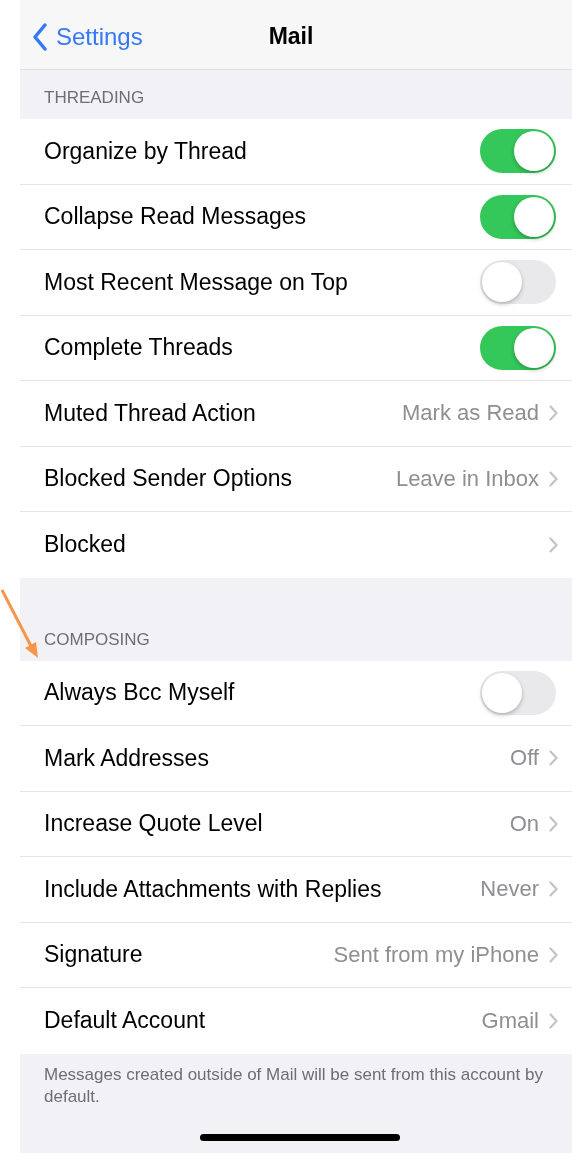  I want to click on settings-row: Include Attachments with Replies Never, so click(296, 890).